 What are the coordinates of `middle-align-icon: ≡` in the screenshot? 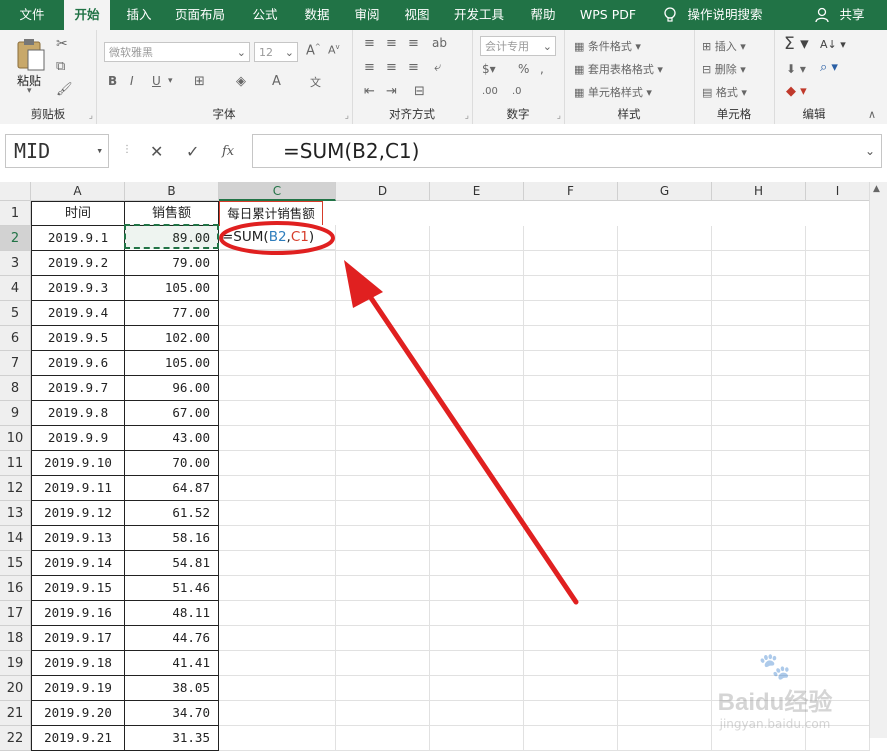 It's located at (391, 43).